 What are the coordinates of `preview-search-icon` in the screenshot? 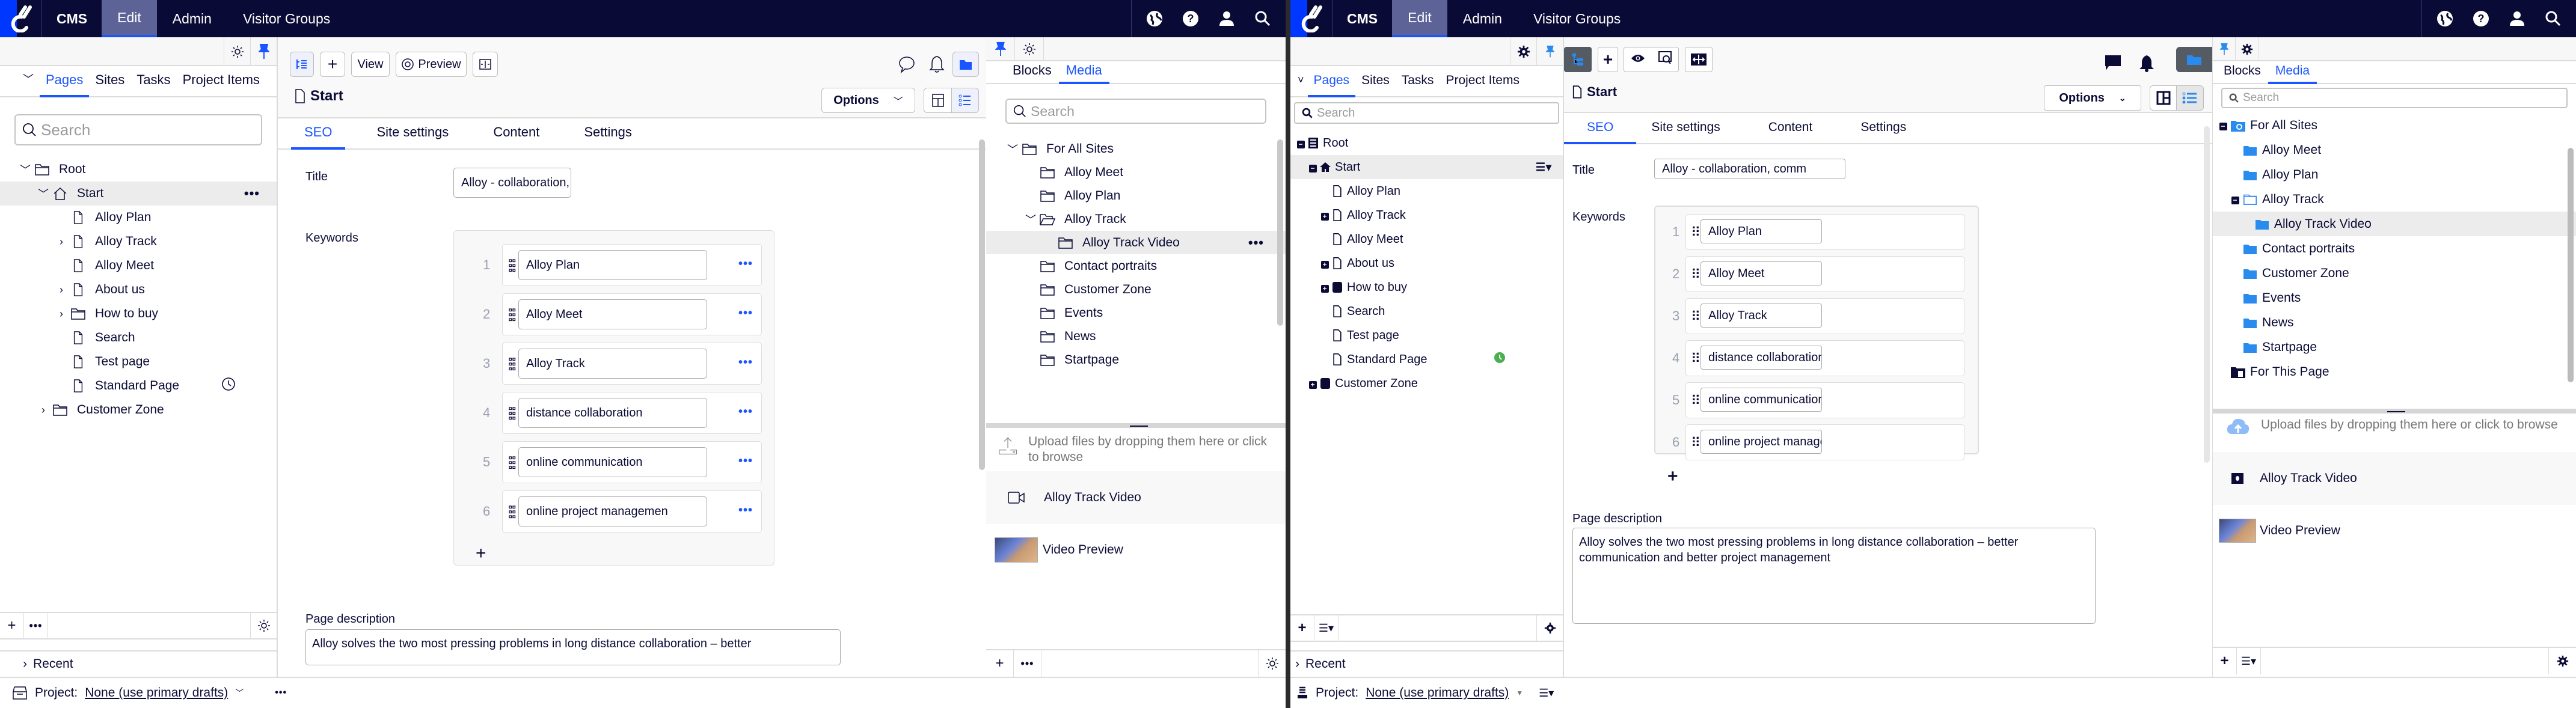 It's located at (1665, 59).